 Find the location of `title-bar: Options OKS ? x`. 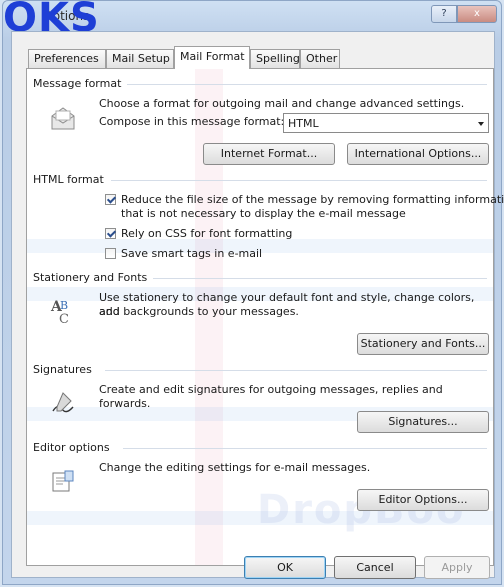

title-bar: Options OKS ? x is located at coordinates (252, 20).